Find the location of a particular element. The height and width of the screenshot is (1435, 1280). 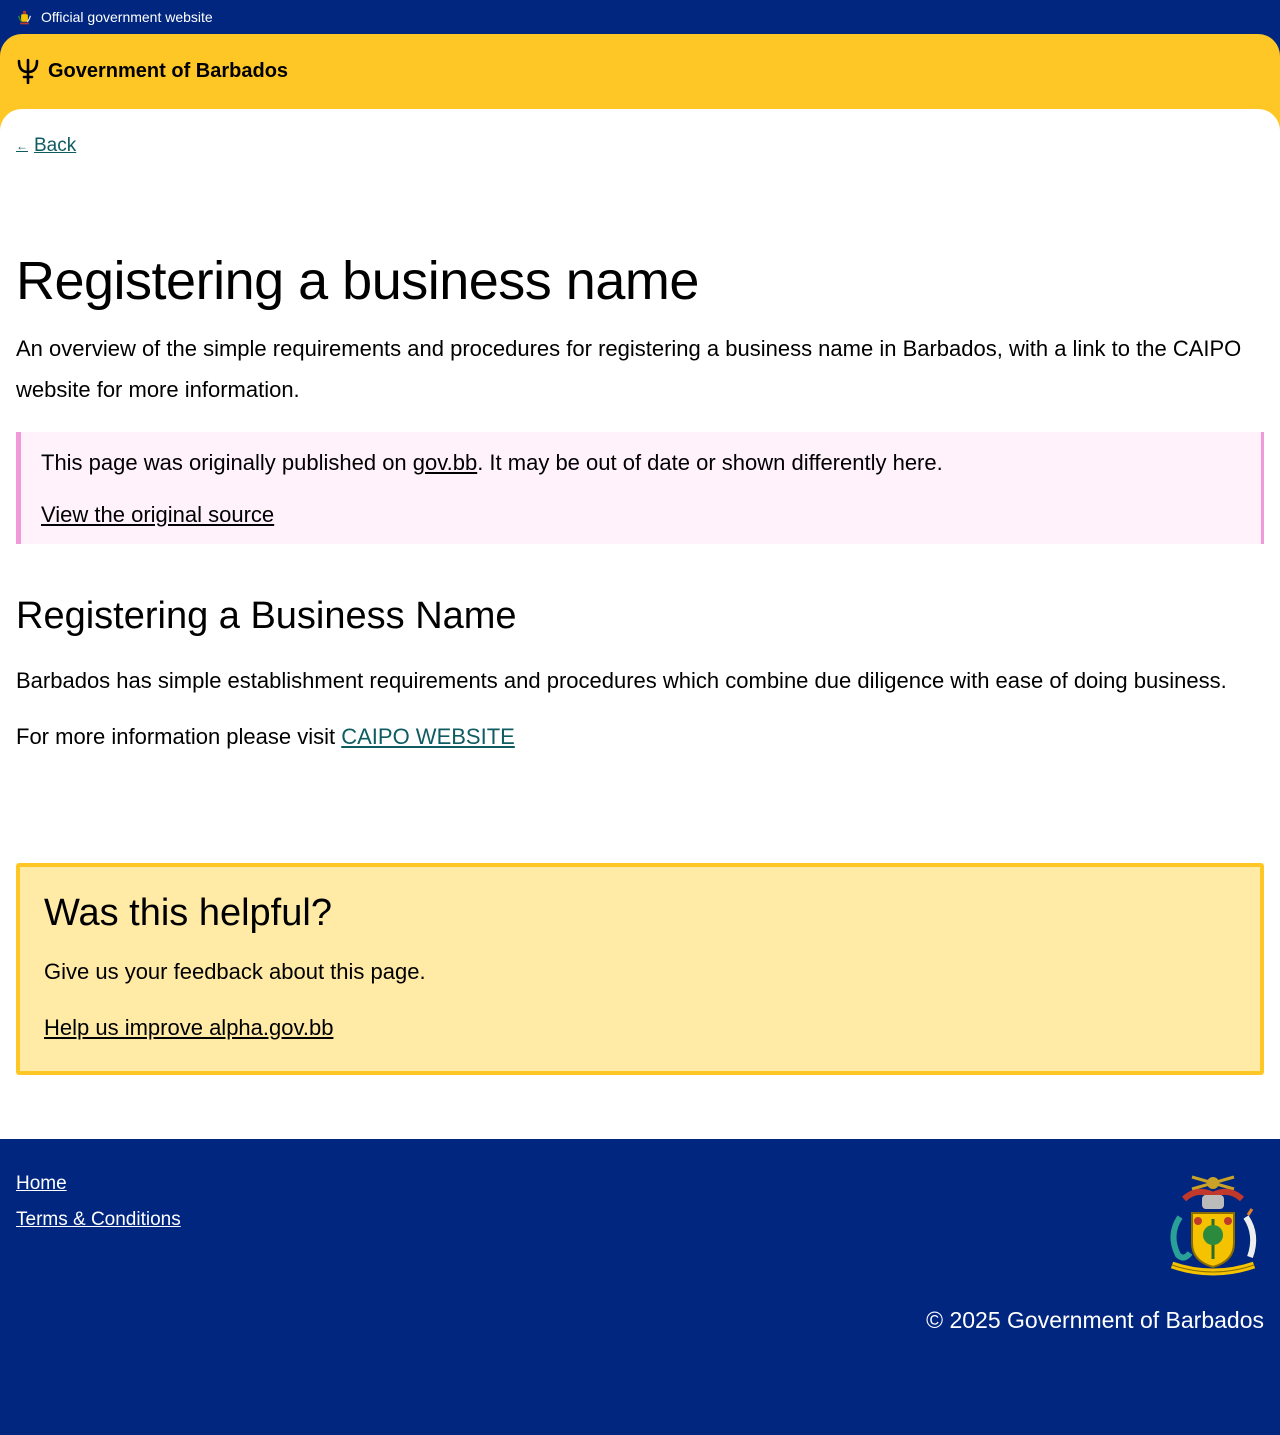

caipo-website-link: CAIPO WEBSITE is located at coordinates (428, 736).